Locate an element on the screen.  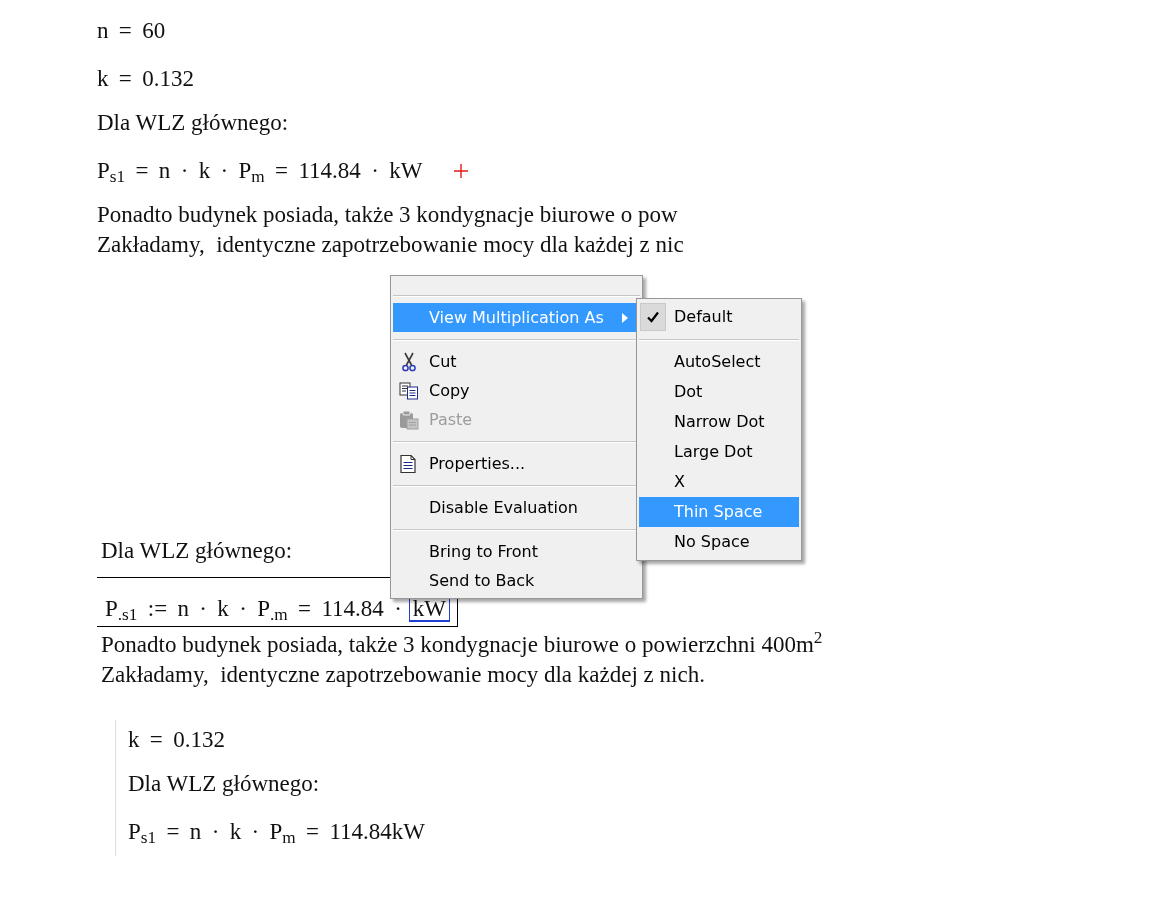
menu-item: Cut is located at coordinates (516, 361).